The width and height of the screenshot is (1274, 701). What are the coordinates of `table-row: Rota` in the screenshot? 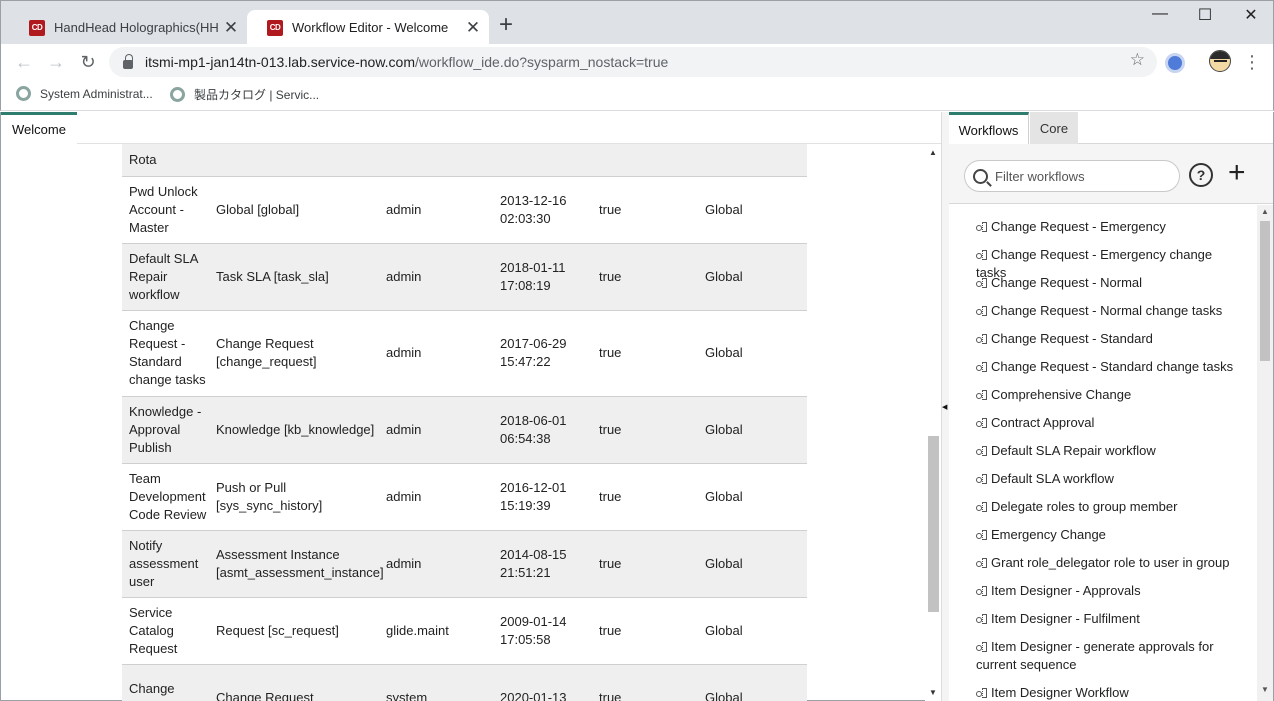 It's located at (464, 160).